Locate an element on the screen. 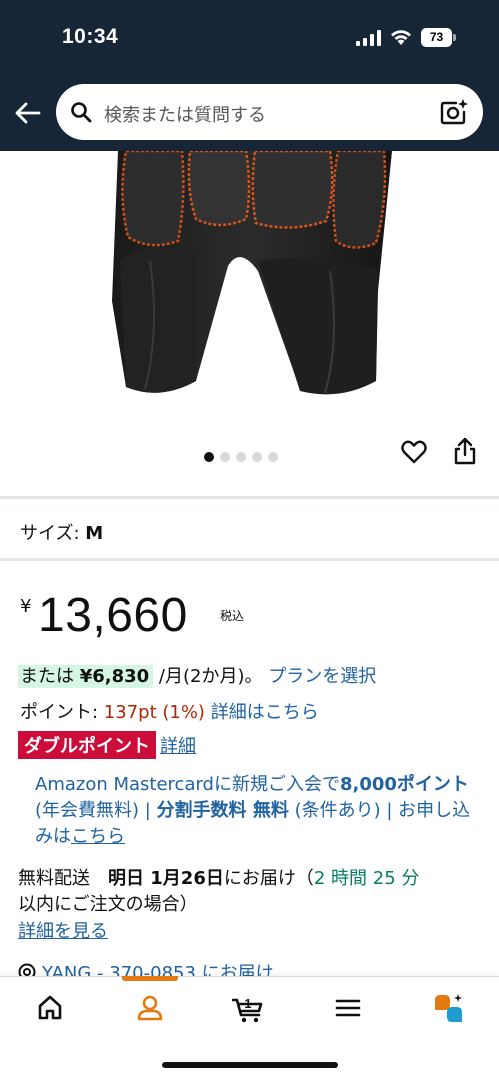 The height and width of the screenshot is (1080, 499). carousel-dots is located at coordinates (244, 454).